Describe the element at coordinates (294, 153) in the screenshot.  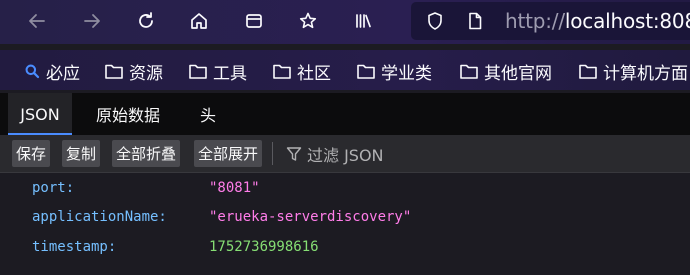
I see `filter-icon` at that location.